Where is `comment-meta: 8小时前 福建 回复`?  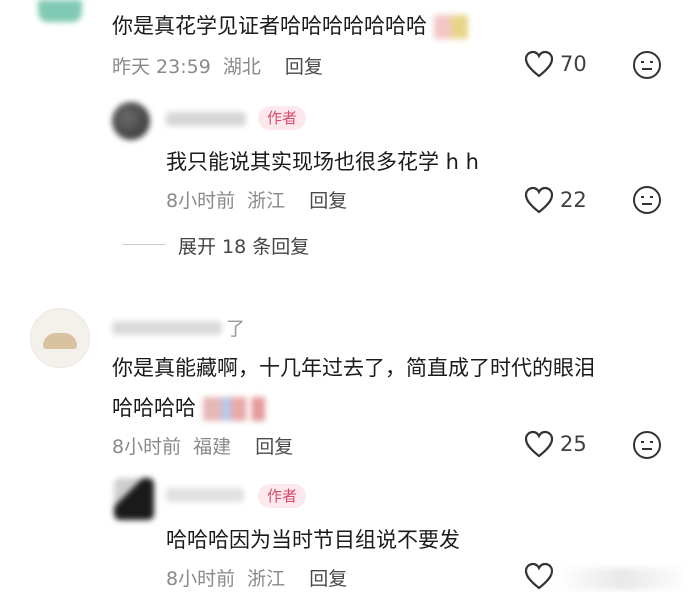 comment-meta: 8小时前 福建 回复 is located at coordinates (203, 447).